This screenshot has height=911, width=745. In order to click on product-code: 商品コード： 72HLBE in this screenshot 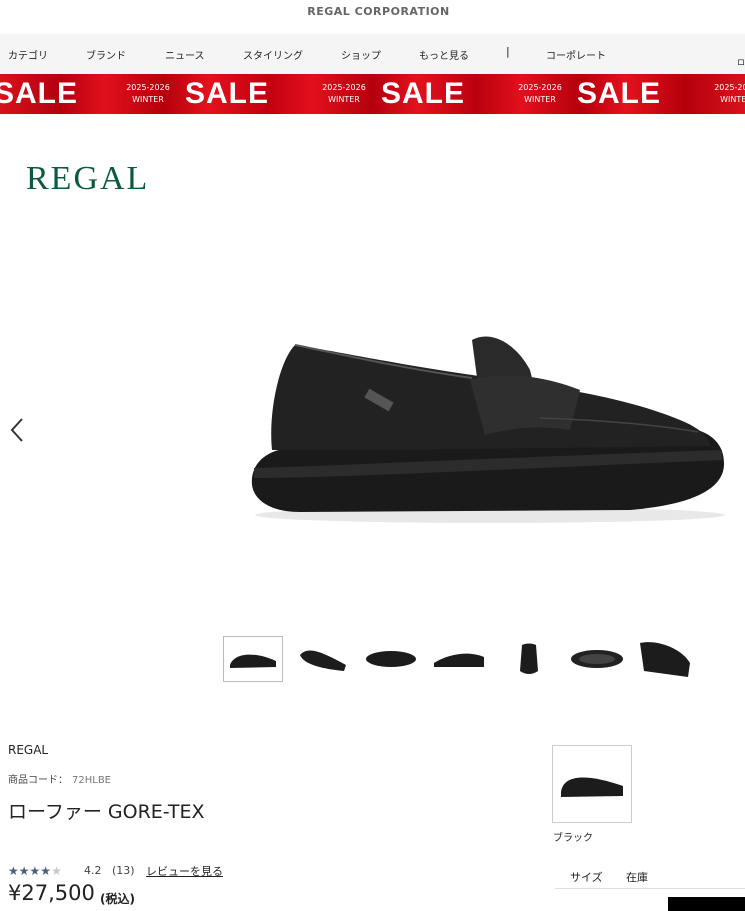, I will do `click(59, 778)`.